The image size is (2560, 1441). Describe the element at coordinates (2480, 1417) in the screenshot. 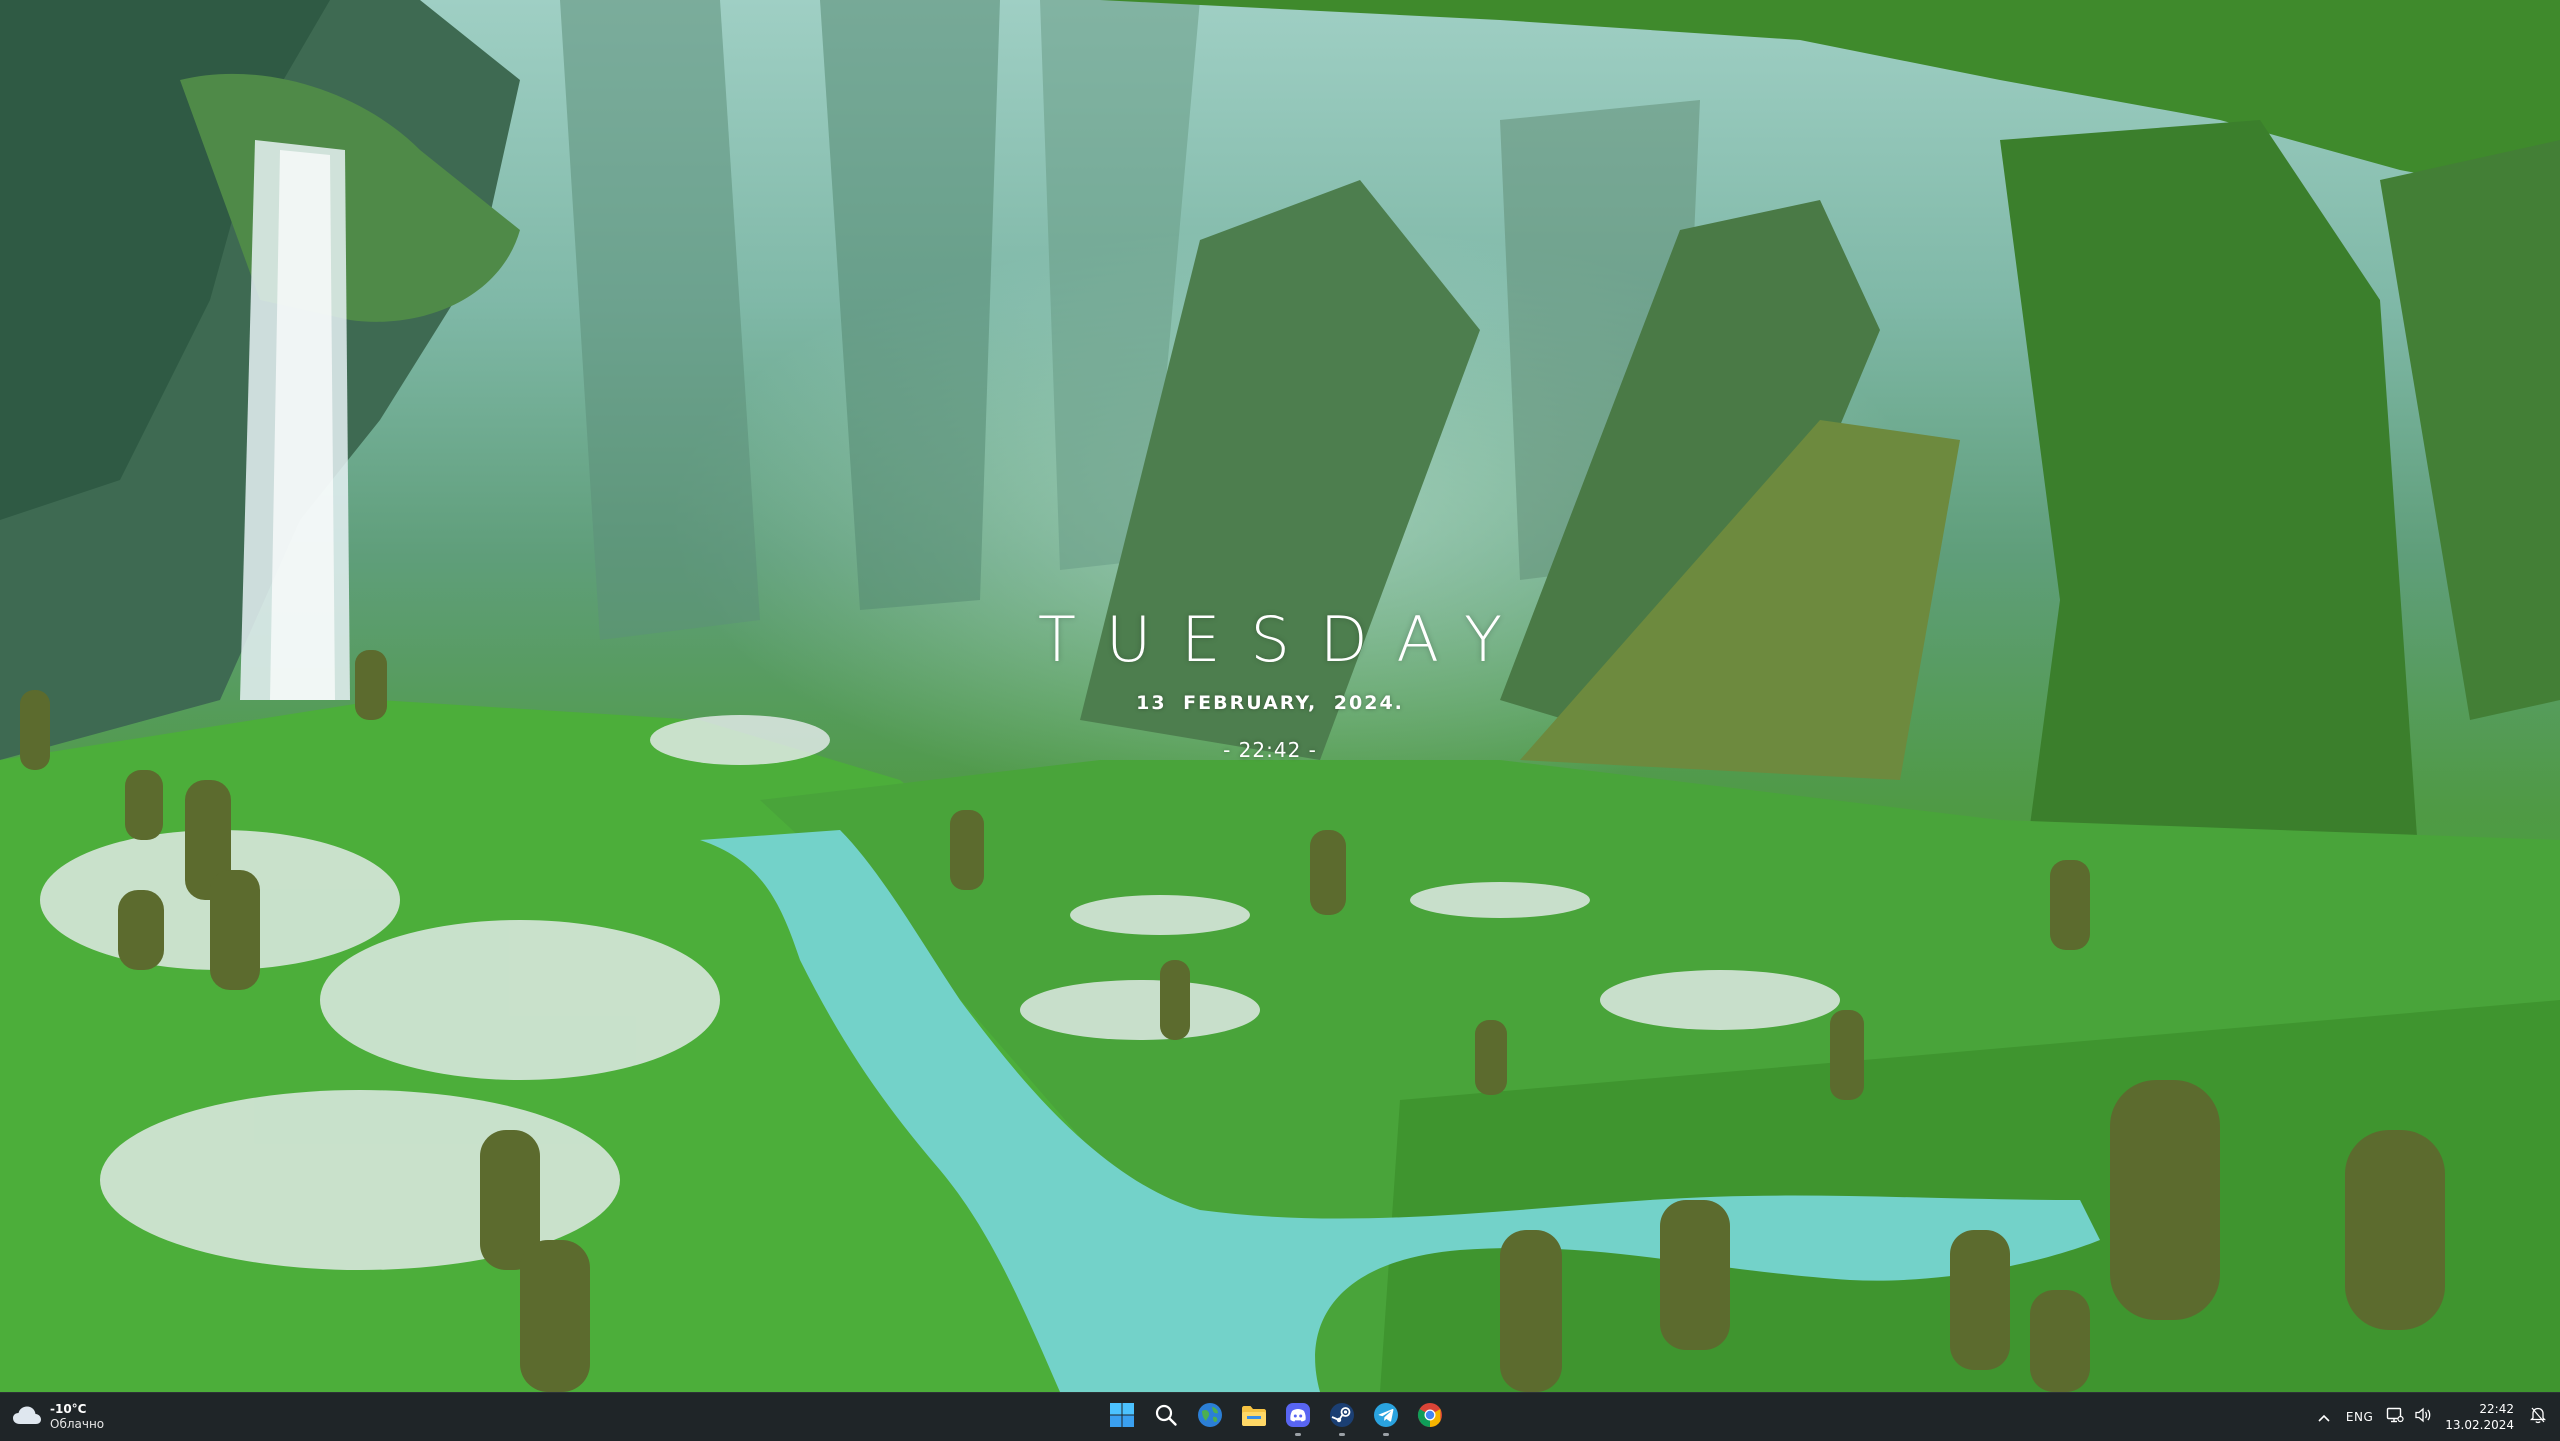

I see `taskbar-clock: 22:42 13.02.2024` at that location.